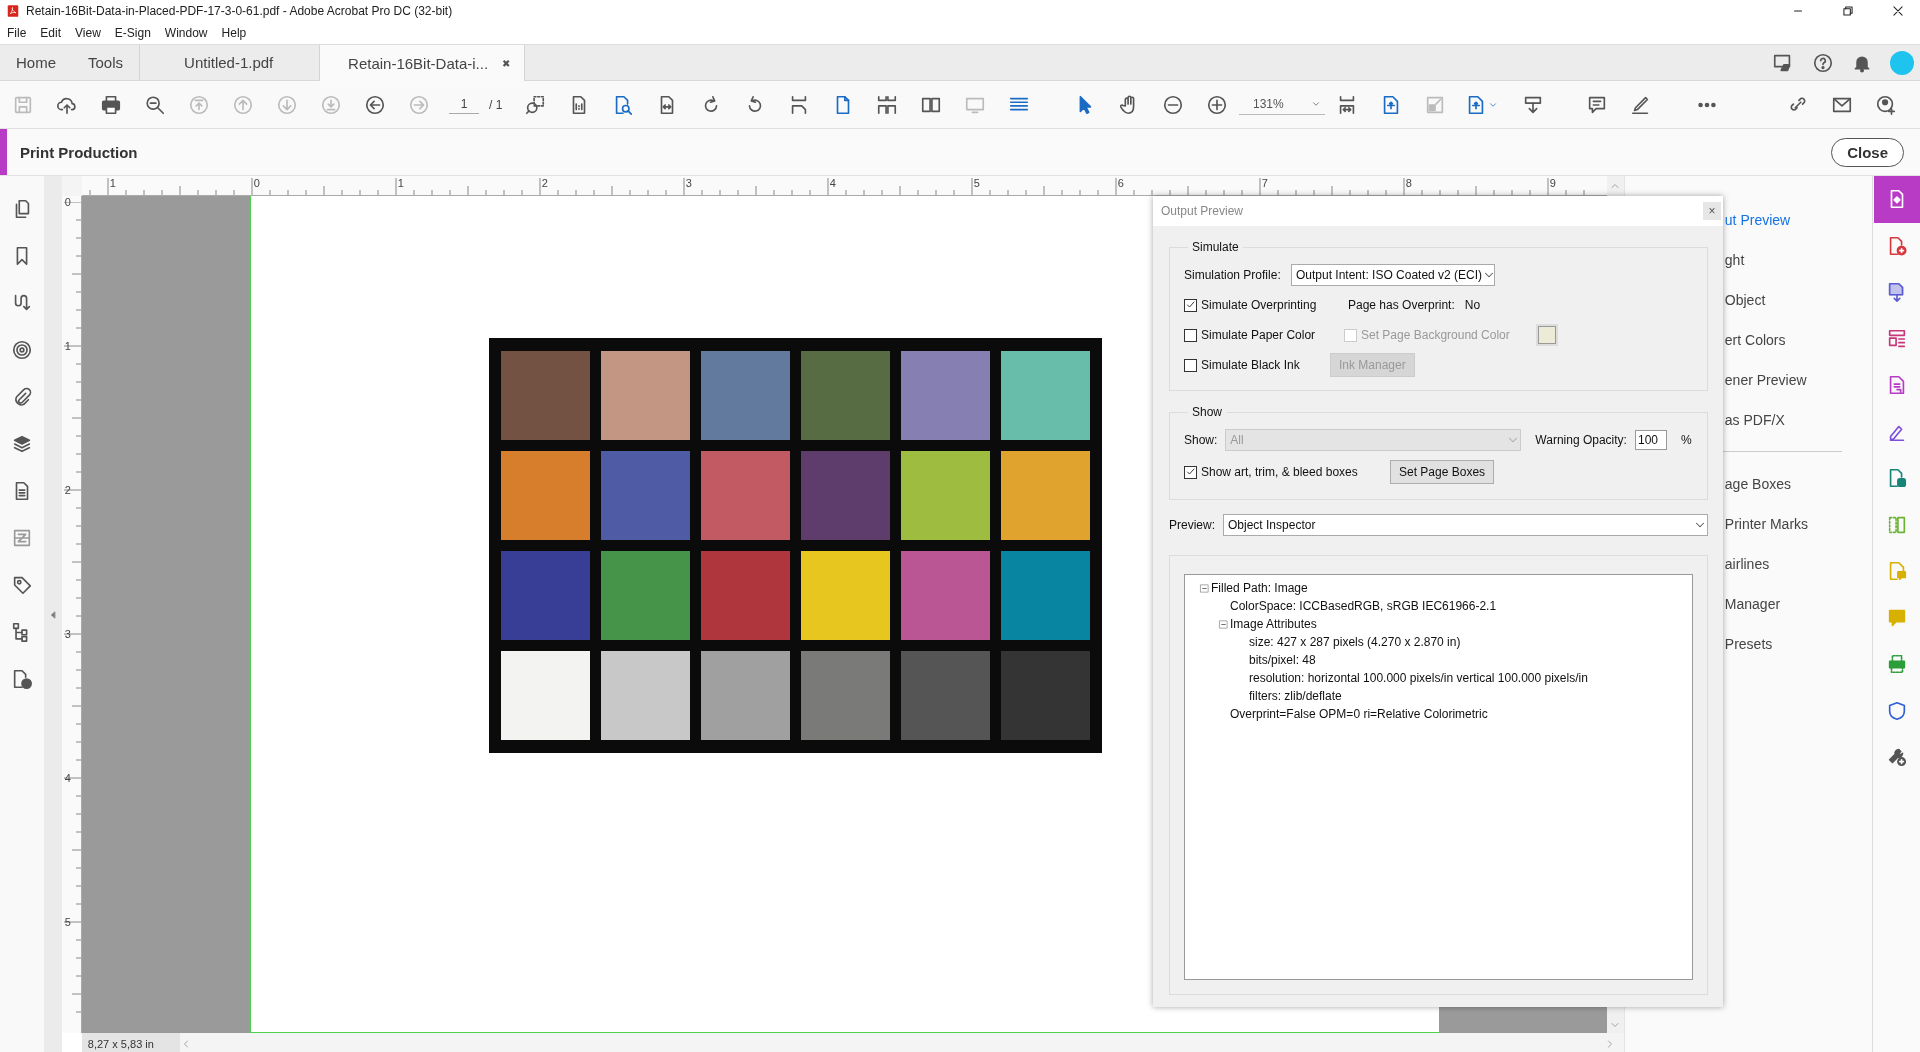 Image resolution: width=1920 pixels, height=1052 pixels. Describe the element at coordinates (1393, 275) in the screenshot. I see `simulation-profile-dropdown: Output Intent: ISO Coated v2 (ECI)` at that location.